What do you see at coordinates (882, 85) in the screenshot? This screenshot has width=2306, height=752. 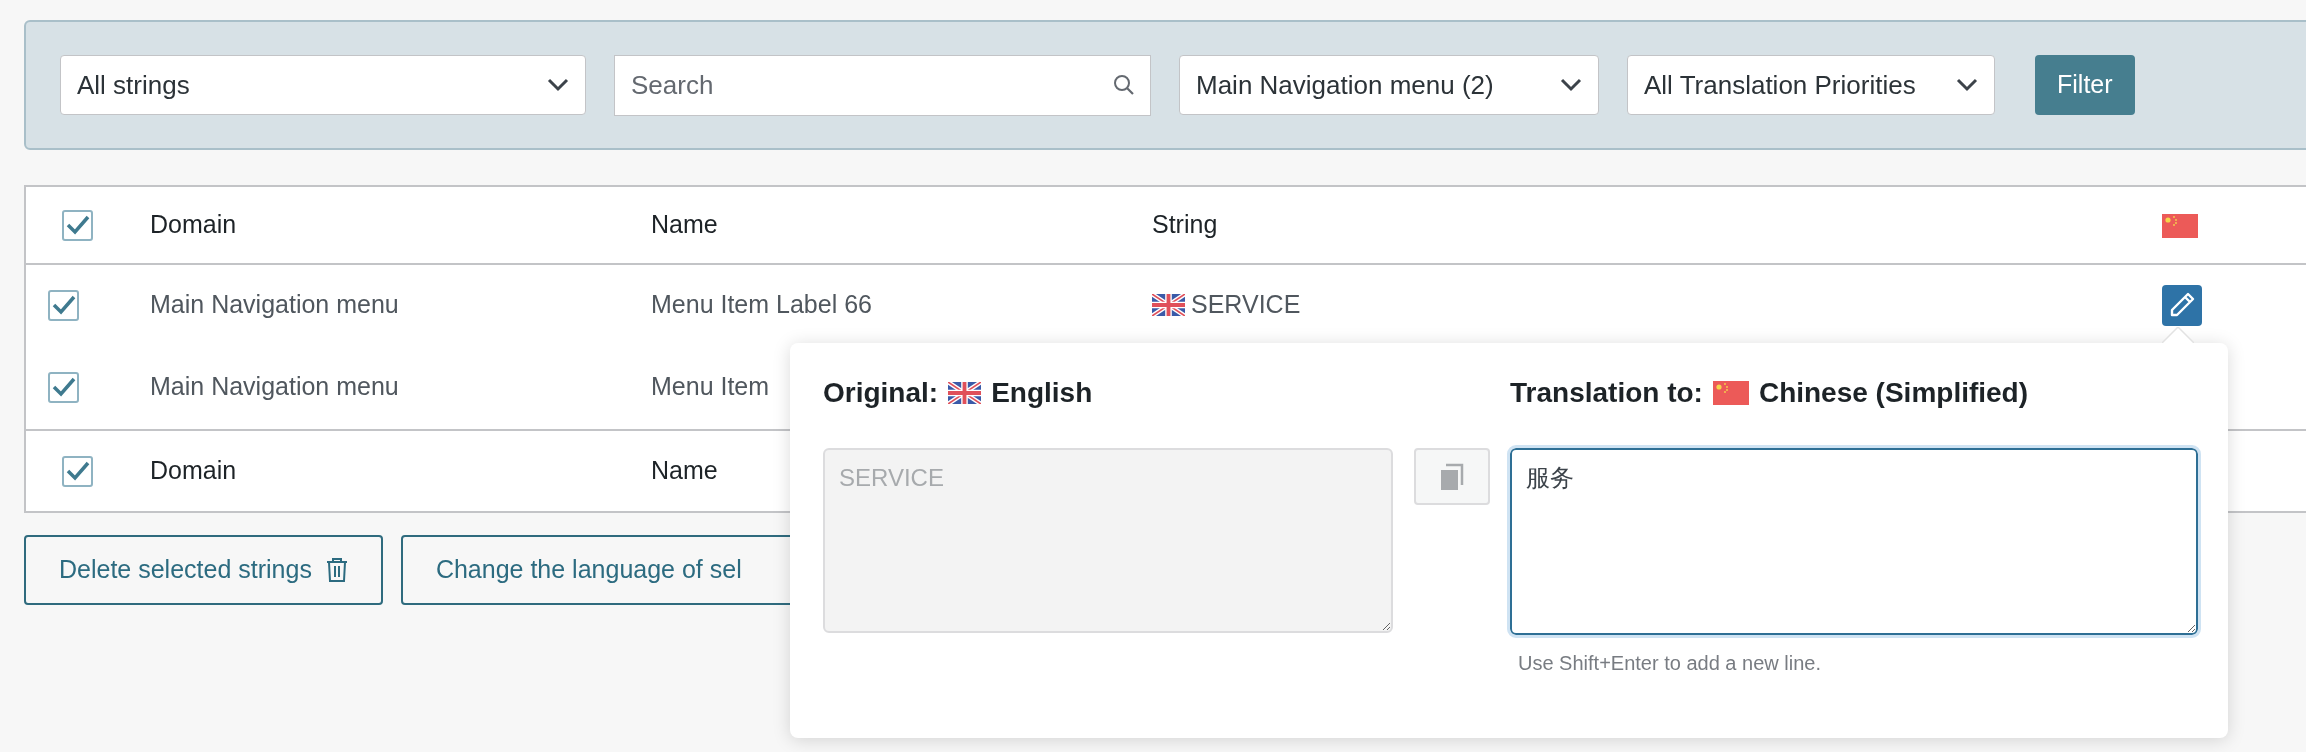 I see `search-field: Search` at bounding box center [882, 85].